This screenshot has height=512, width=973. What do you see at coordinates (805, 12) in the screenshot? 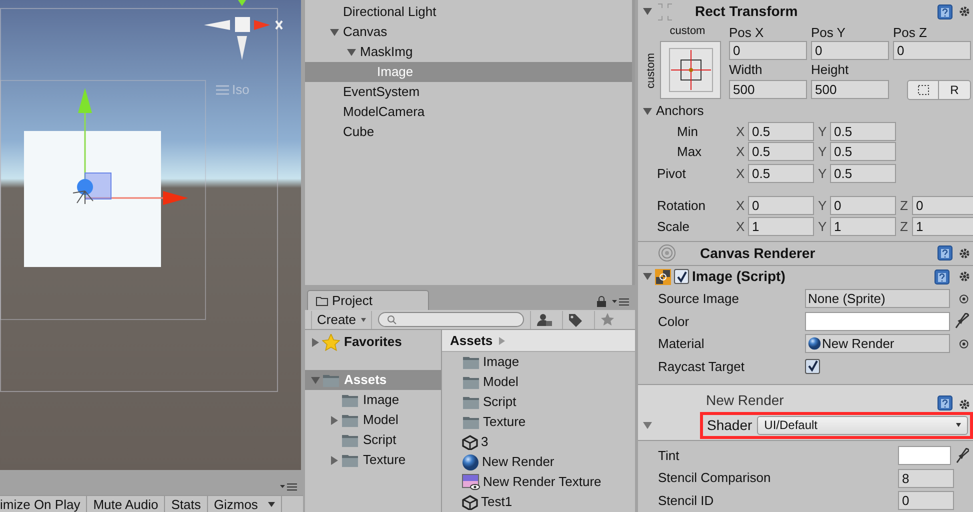
I see `component-header: Rect Transform` at bounding box center [805, 12].